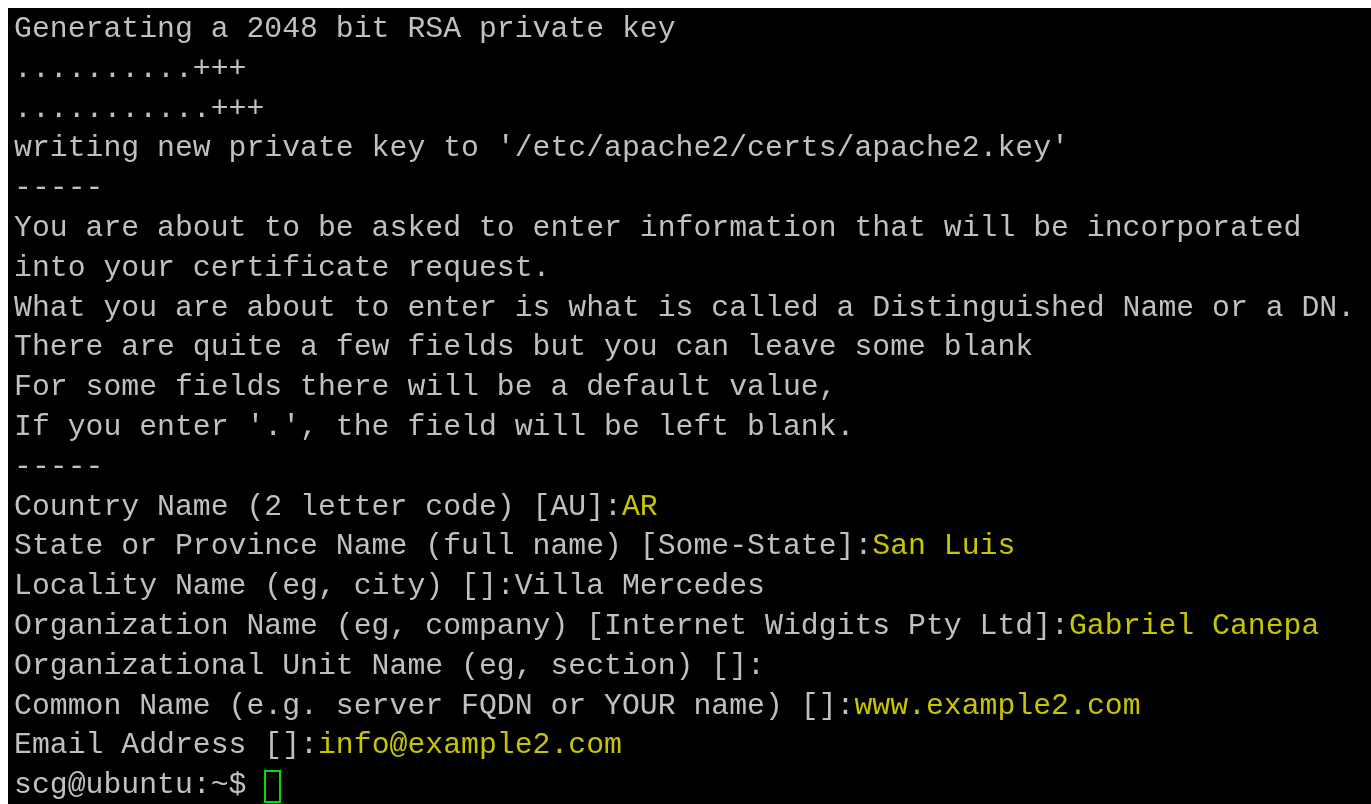  I want to click on terminal-line: If you enter '.', the field will be left blank., so click(434, 427).